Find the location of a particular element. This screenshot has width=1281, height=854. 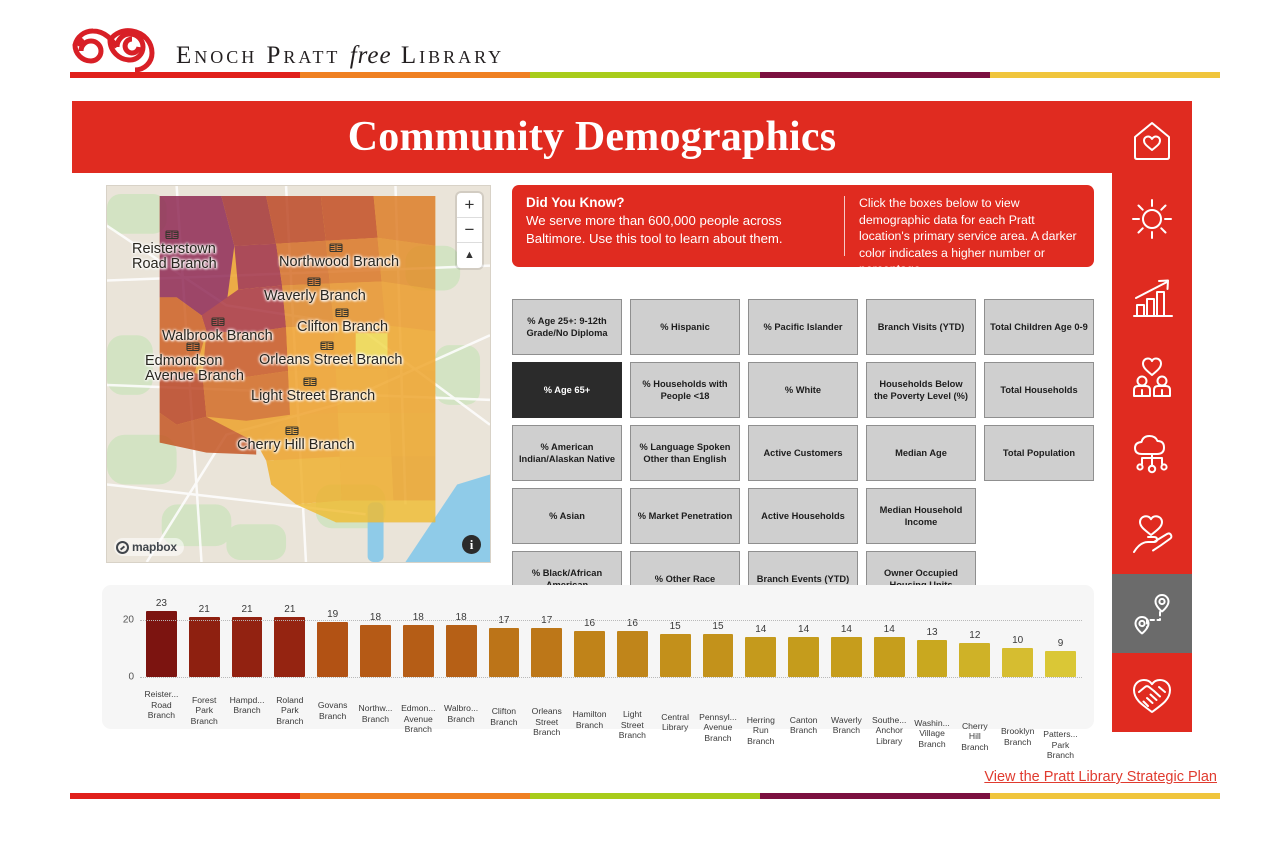

map-zoom-controls: + − ▲ is located at coordinates (469, 230).